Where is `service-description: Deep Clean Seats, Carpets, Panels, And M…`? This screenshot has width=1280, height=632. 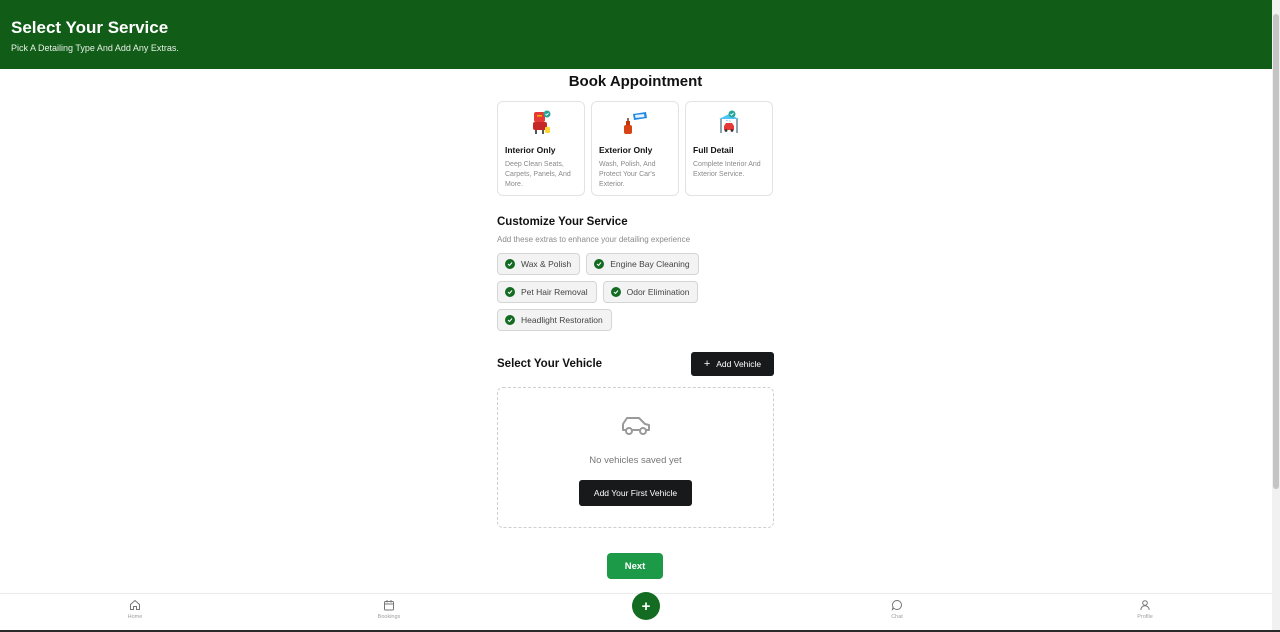
service-description: Deep Clean Seats, Carpets, Panels, And M… is located at coordinates (538, 174).